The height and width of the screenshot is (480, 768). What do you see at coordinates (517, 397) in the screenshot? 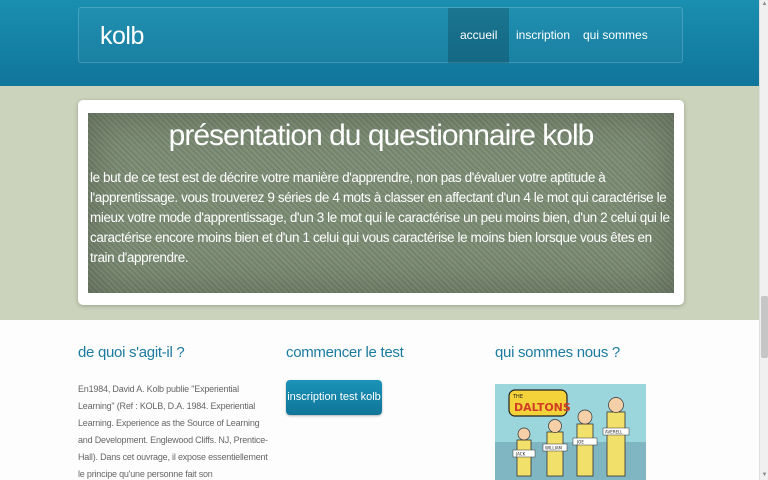
I see `svg-text: THE` at bounding box center [517, 397].